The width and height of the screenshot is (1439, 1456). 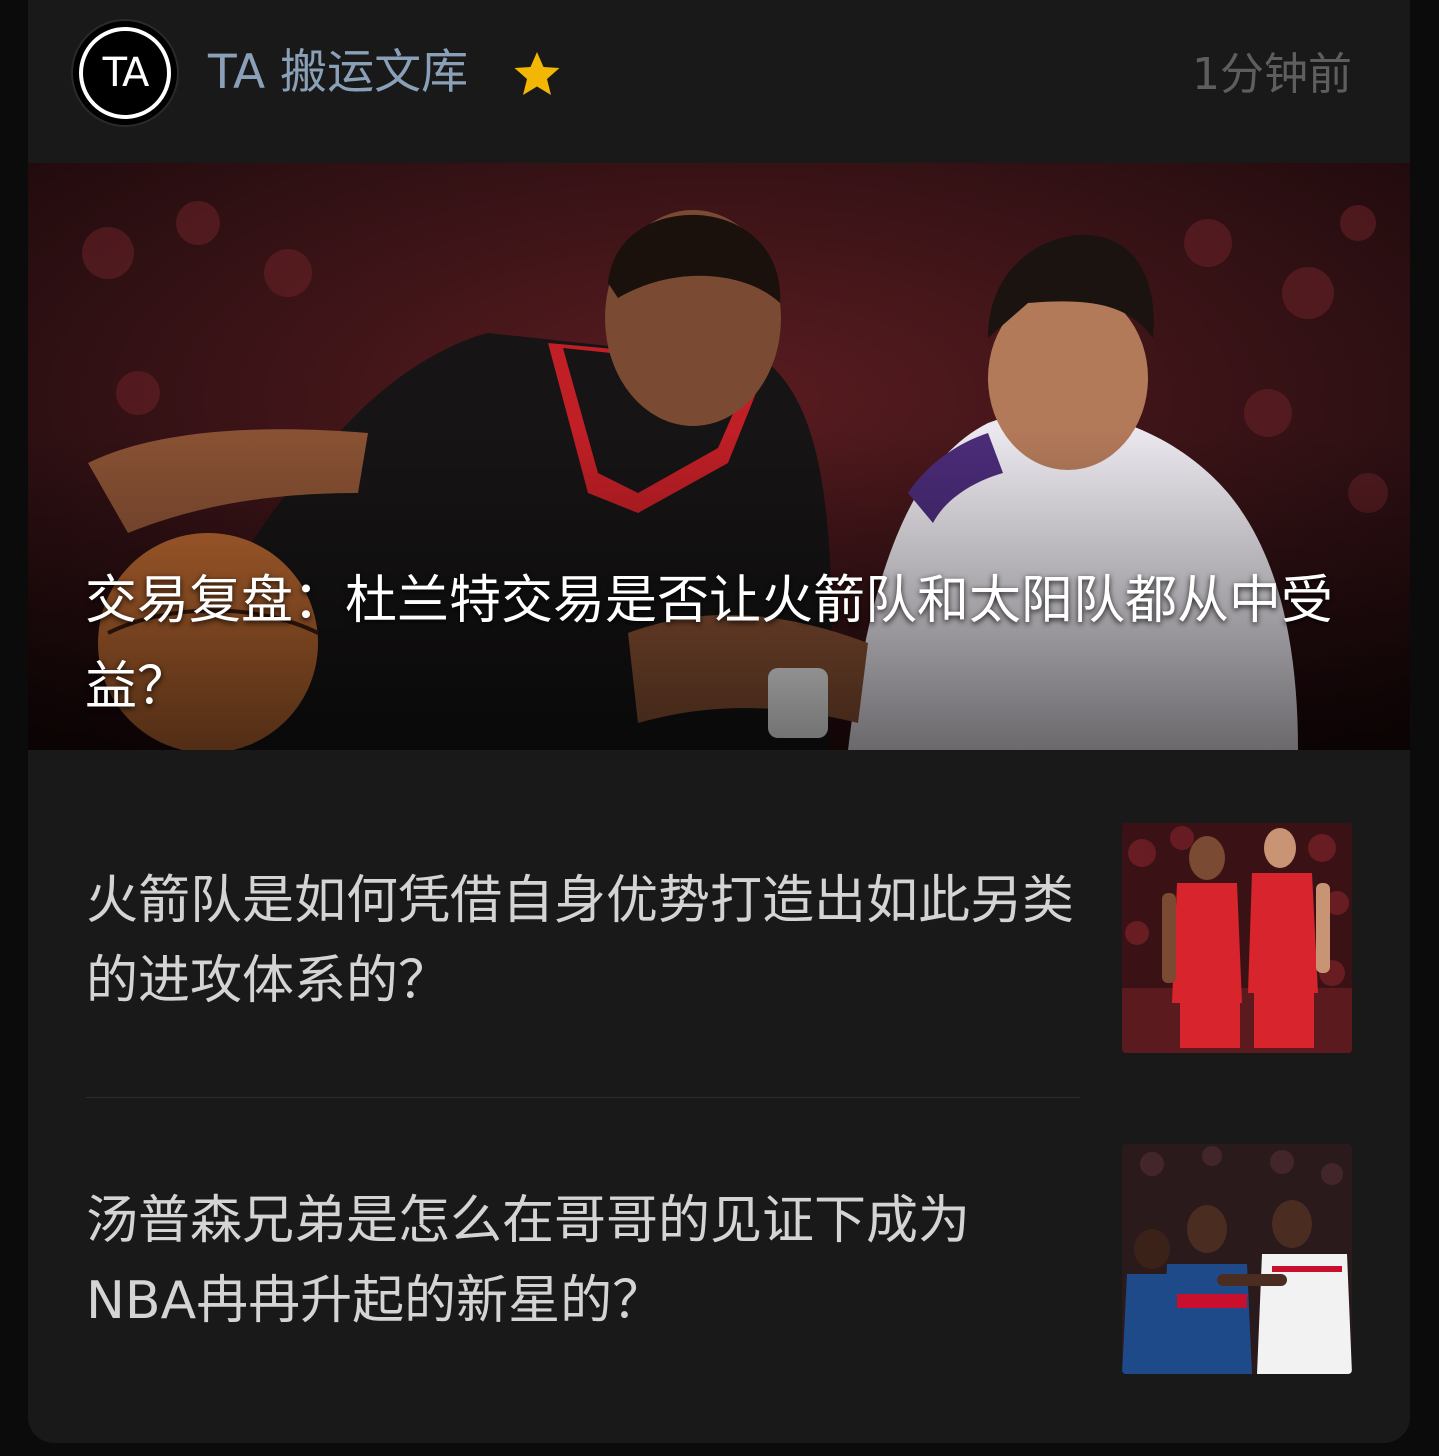 What do you see at coordinates (338, 73) in the screenshot?
I see `author-name: TA 搬运文库` at bounding box center [338, 73].